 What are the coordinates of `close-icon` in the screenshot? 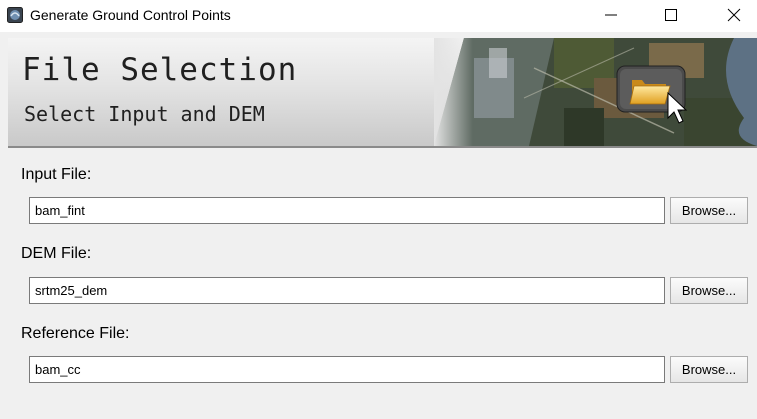 It's located at (734, 16).